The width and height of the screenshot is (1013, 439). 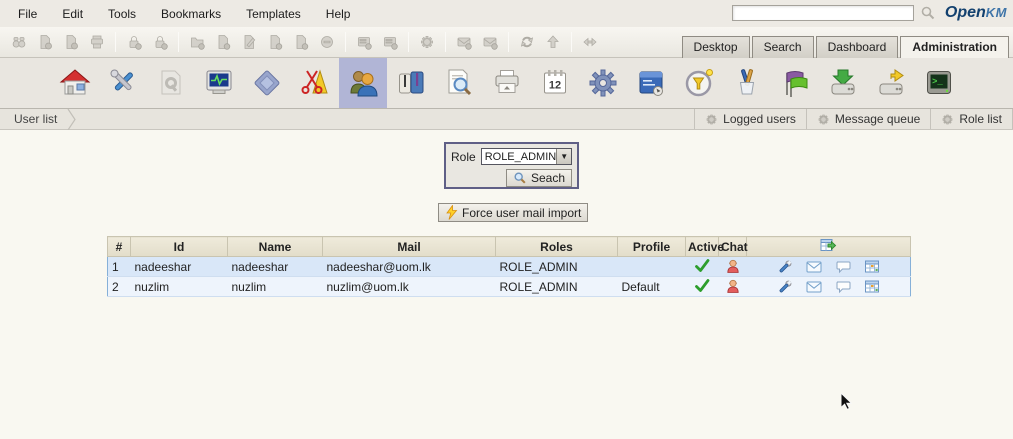 What do you see at coordinates (267, 83) in the screenshot?
I see `plugin-icon` at bounding box center [267, 83].